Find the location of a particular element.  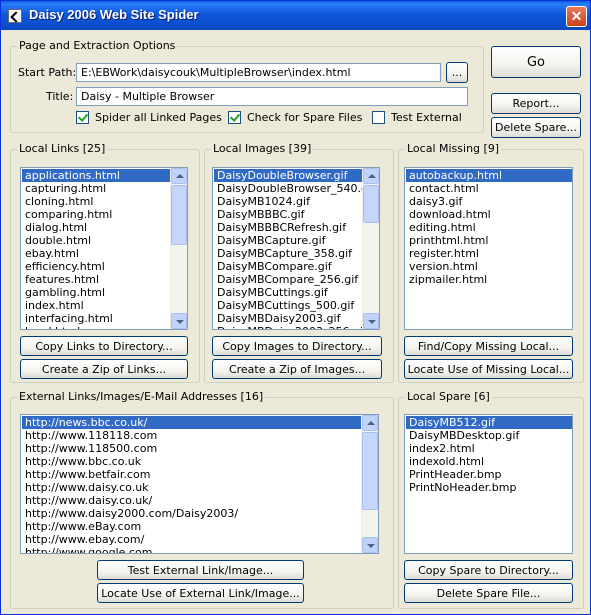

local-spare-label: Local Spare [6] is located at coordinates (448, 396).